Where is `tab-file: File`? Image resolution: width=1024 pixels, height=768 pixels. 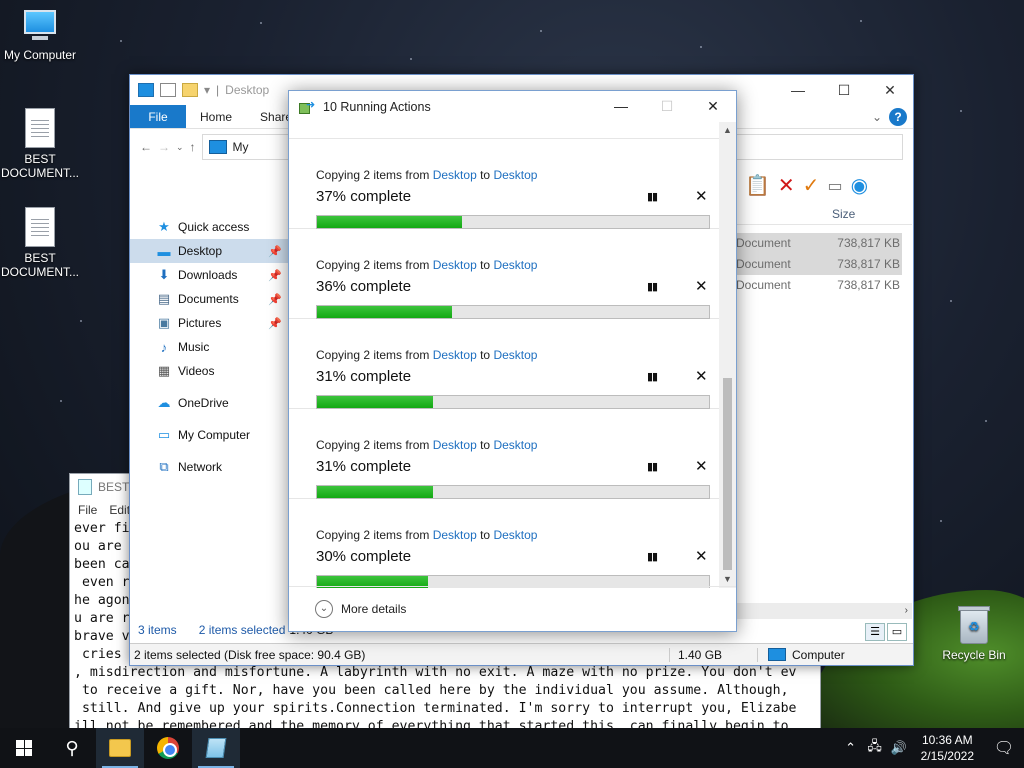 tab-file: File is located at coordinates (158, 116).